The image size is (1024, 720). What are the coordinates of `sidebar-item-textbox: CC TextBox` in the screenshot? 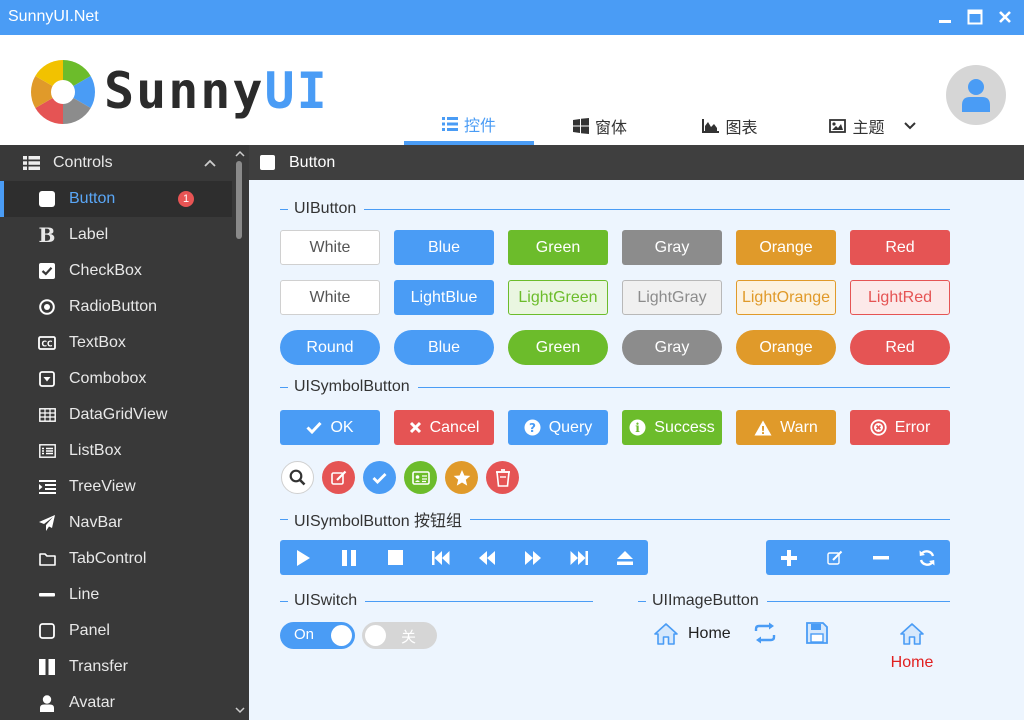 It's located at (116, 343).